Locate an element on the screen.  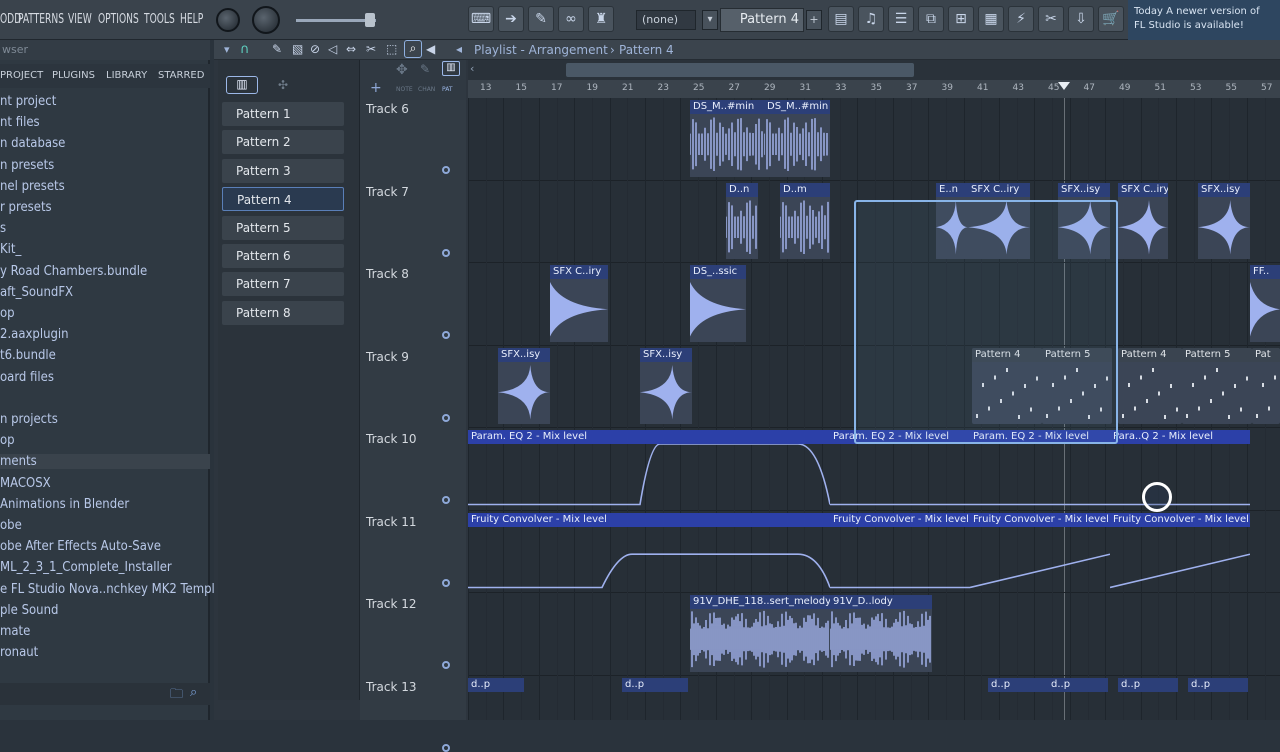
clip: Pattern 4 is located at coordinates (1150, 385).